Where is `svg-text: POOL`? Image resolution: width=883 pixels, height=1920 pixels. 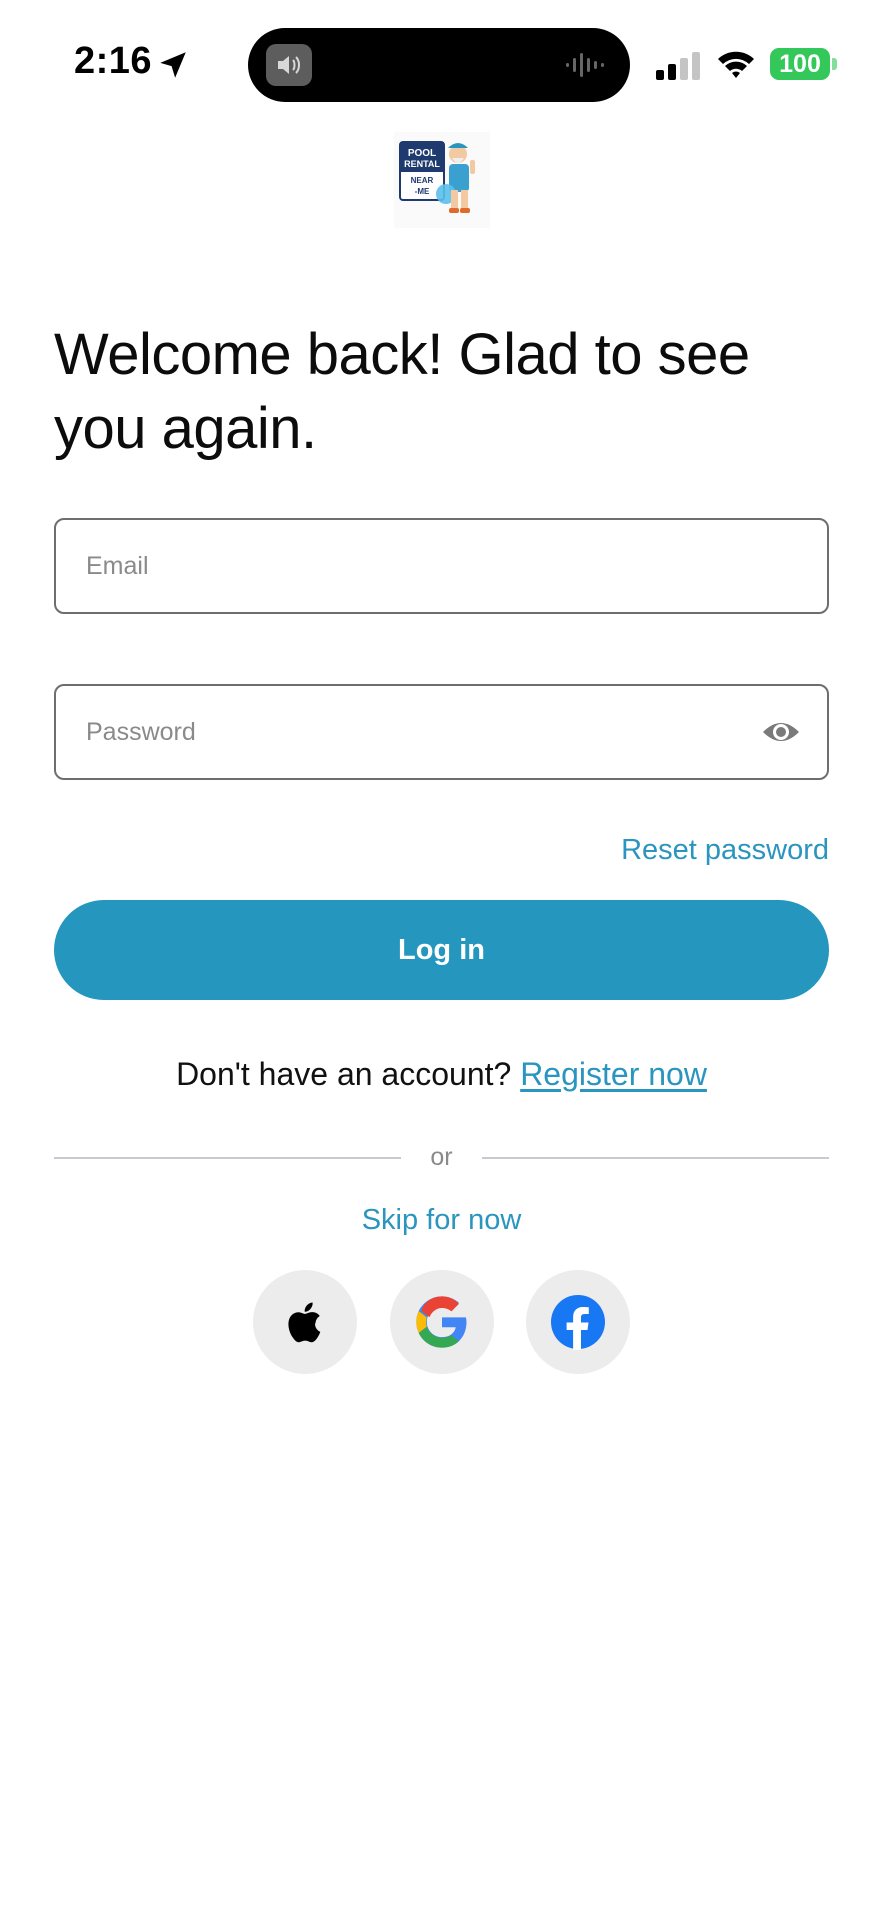 svg-text: POOL is located at coordinates (422, 153).